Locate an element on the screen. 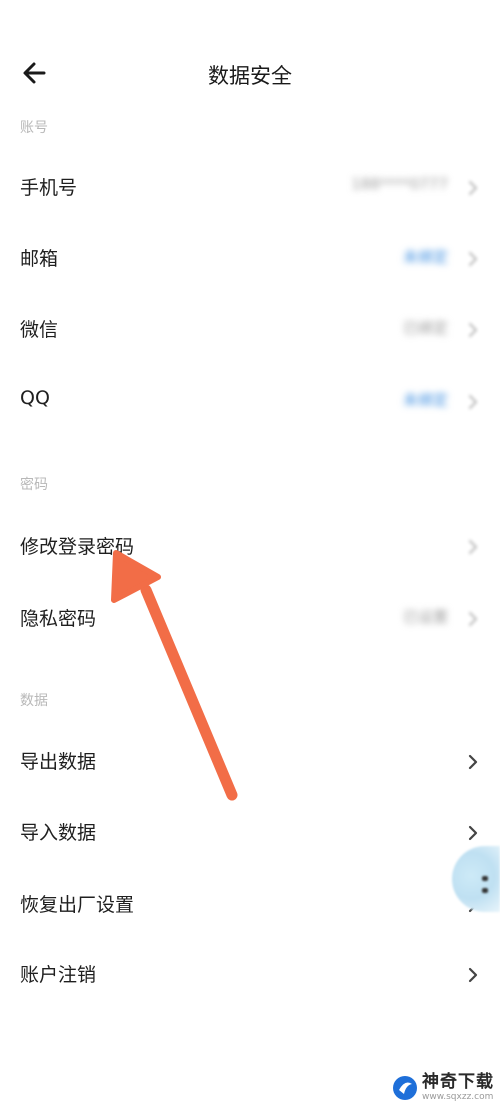 This screenshot has height=1111, width=500. watermark-text: 神奇下载 www.sqxzz.com is located at coordinates (458, 1088).